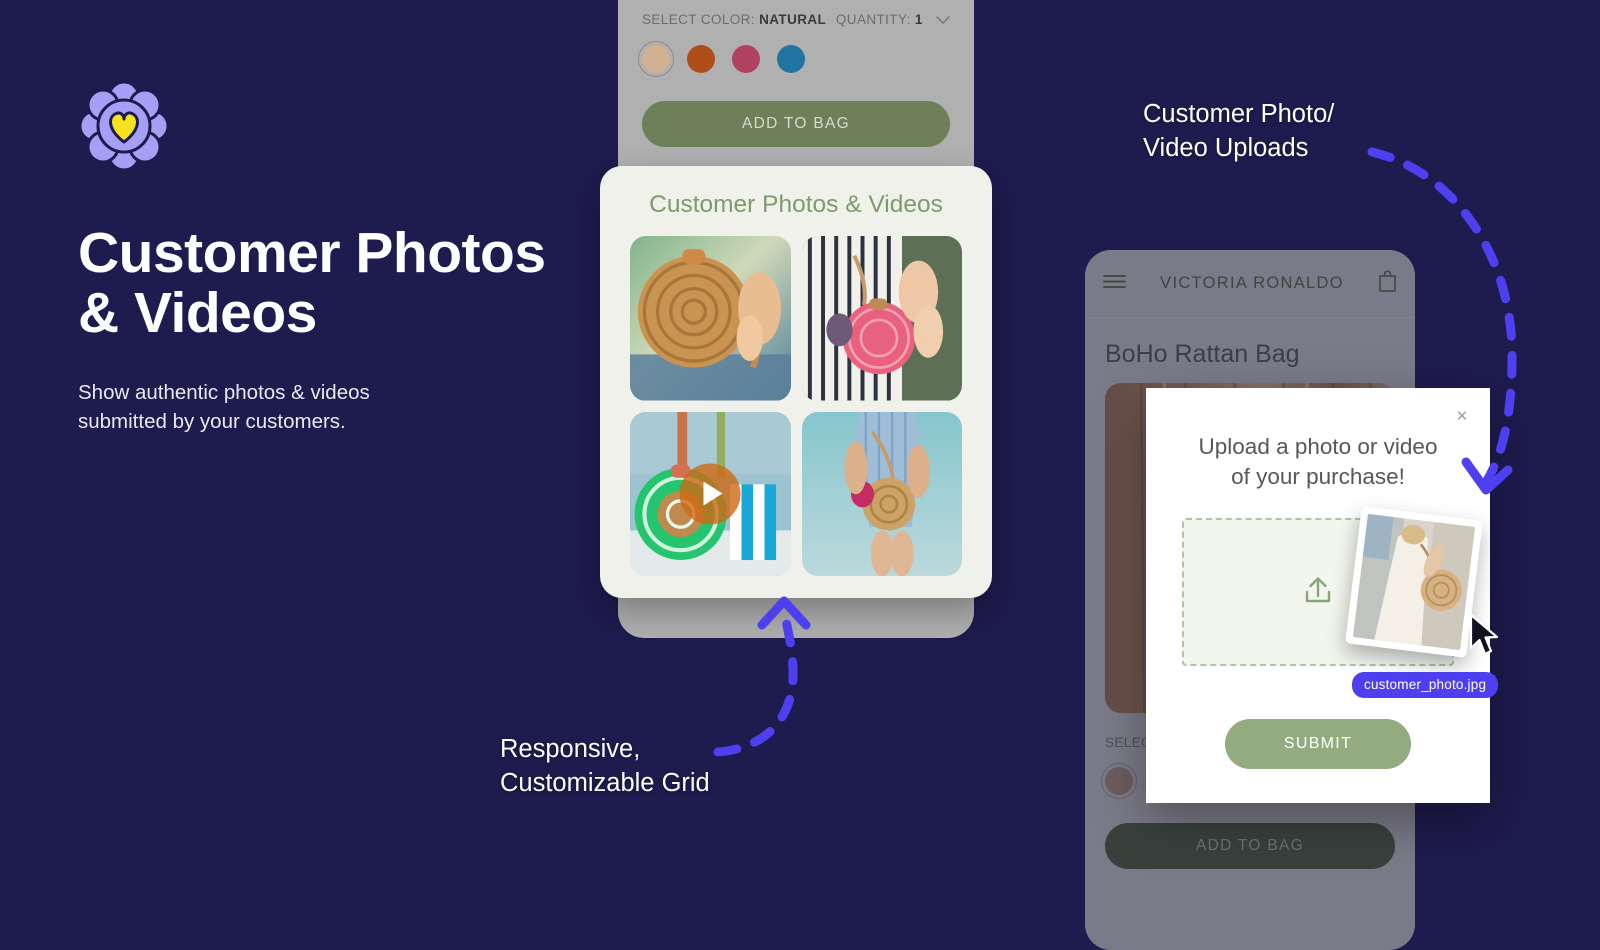 The height and width of the screenshot is (950, 1600). Describe the element at coordinates (893, 20) in the screenshot. I see `quantity-selector: QUANTITY: 1` at that location.